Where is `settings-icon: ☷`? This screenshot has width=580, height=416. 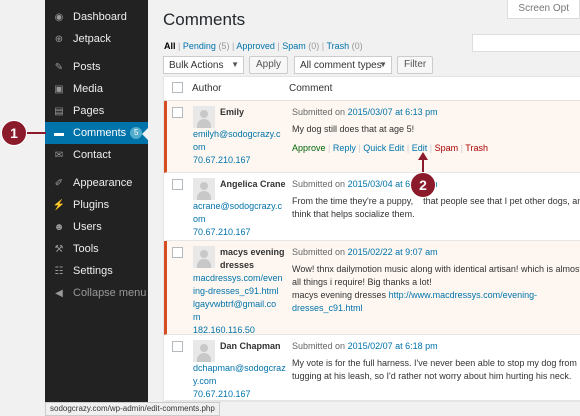 settings-icon: ☷ is located at coordinates (59, 271).